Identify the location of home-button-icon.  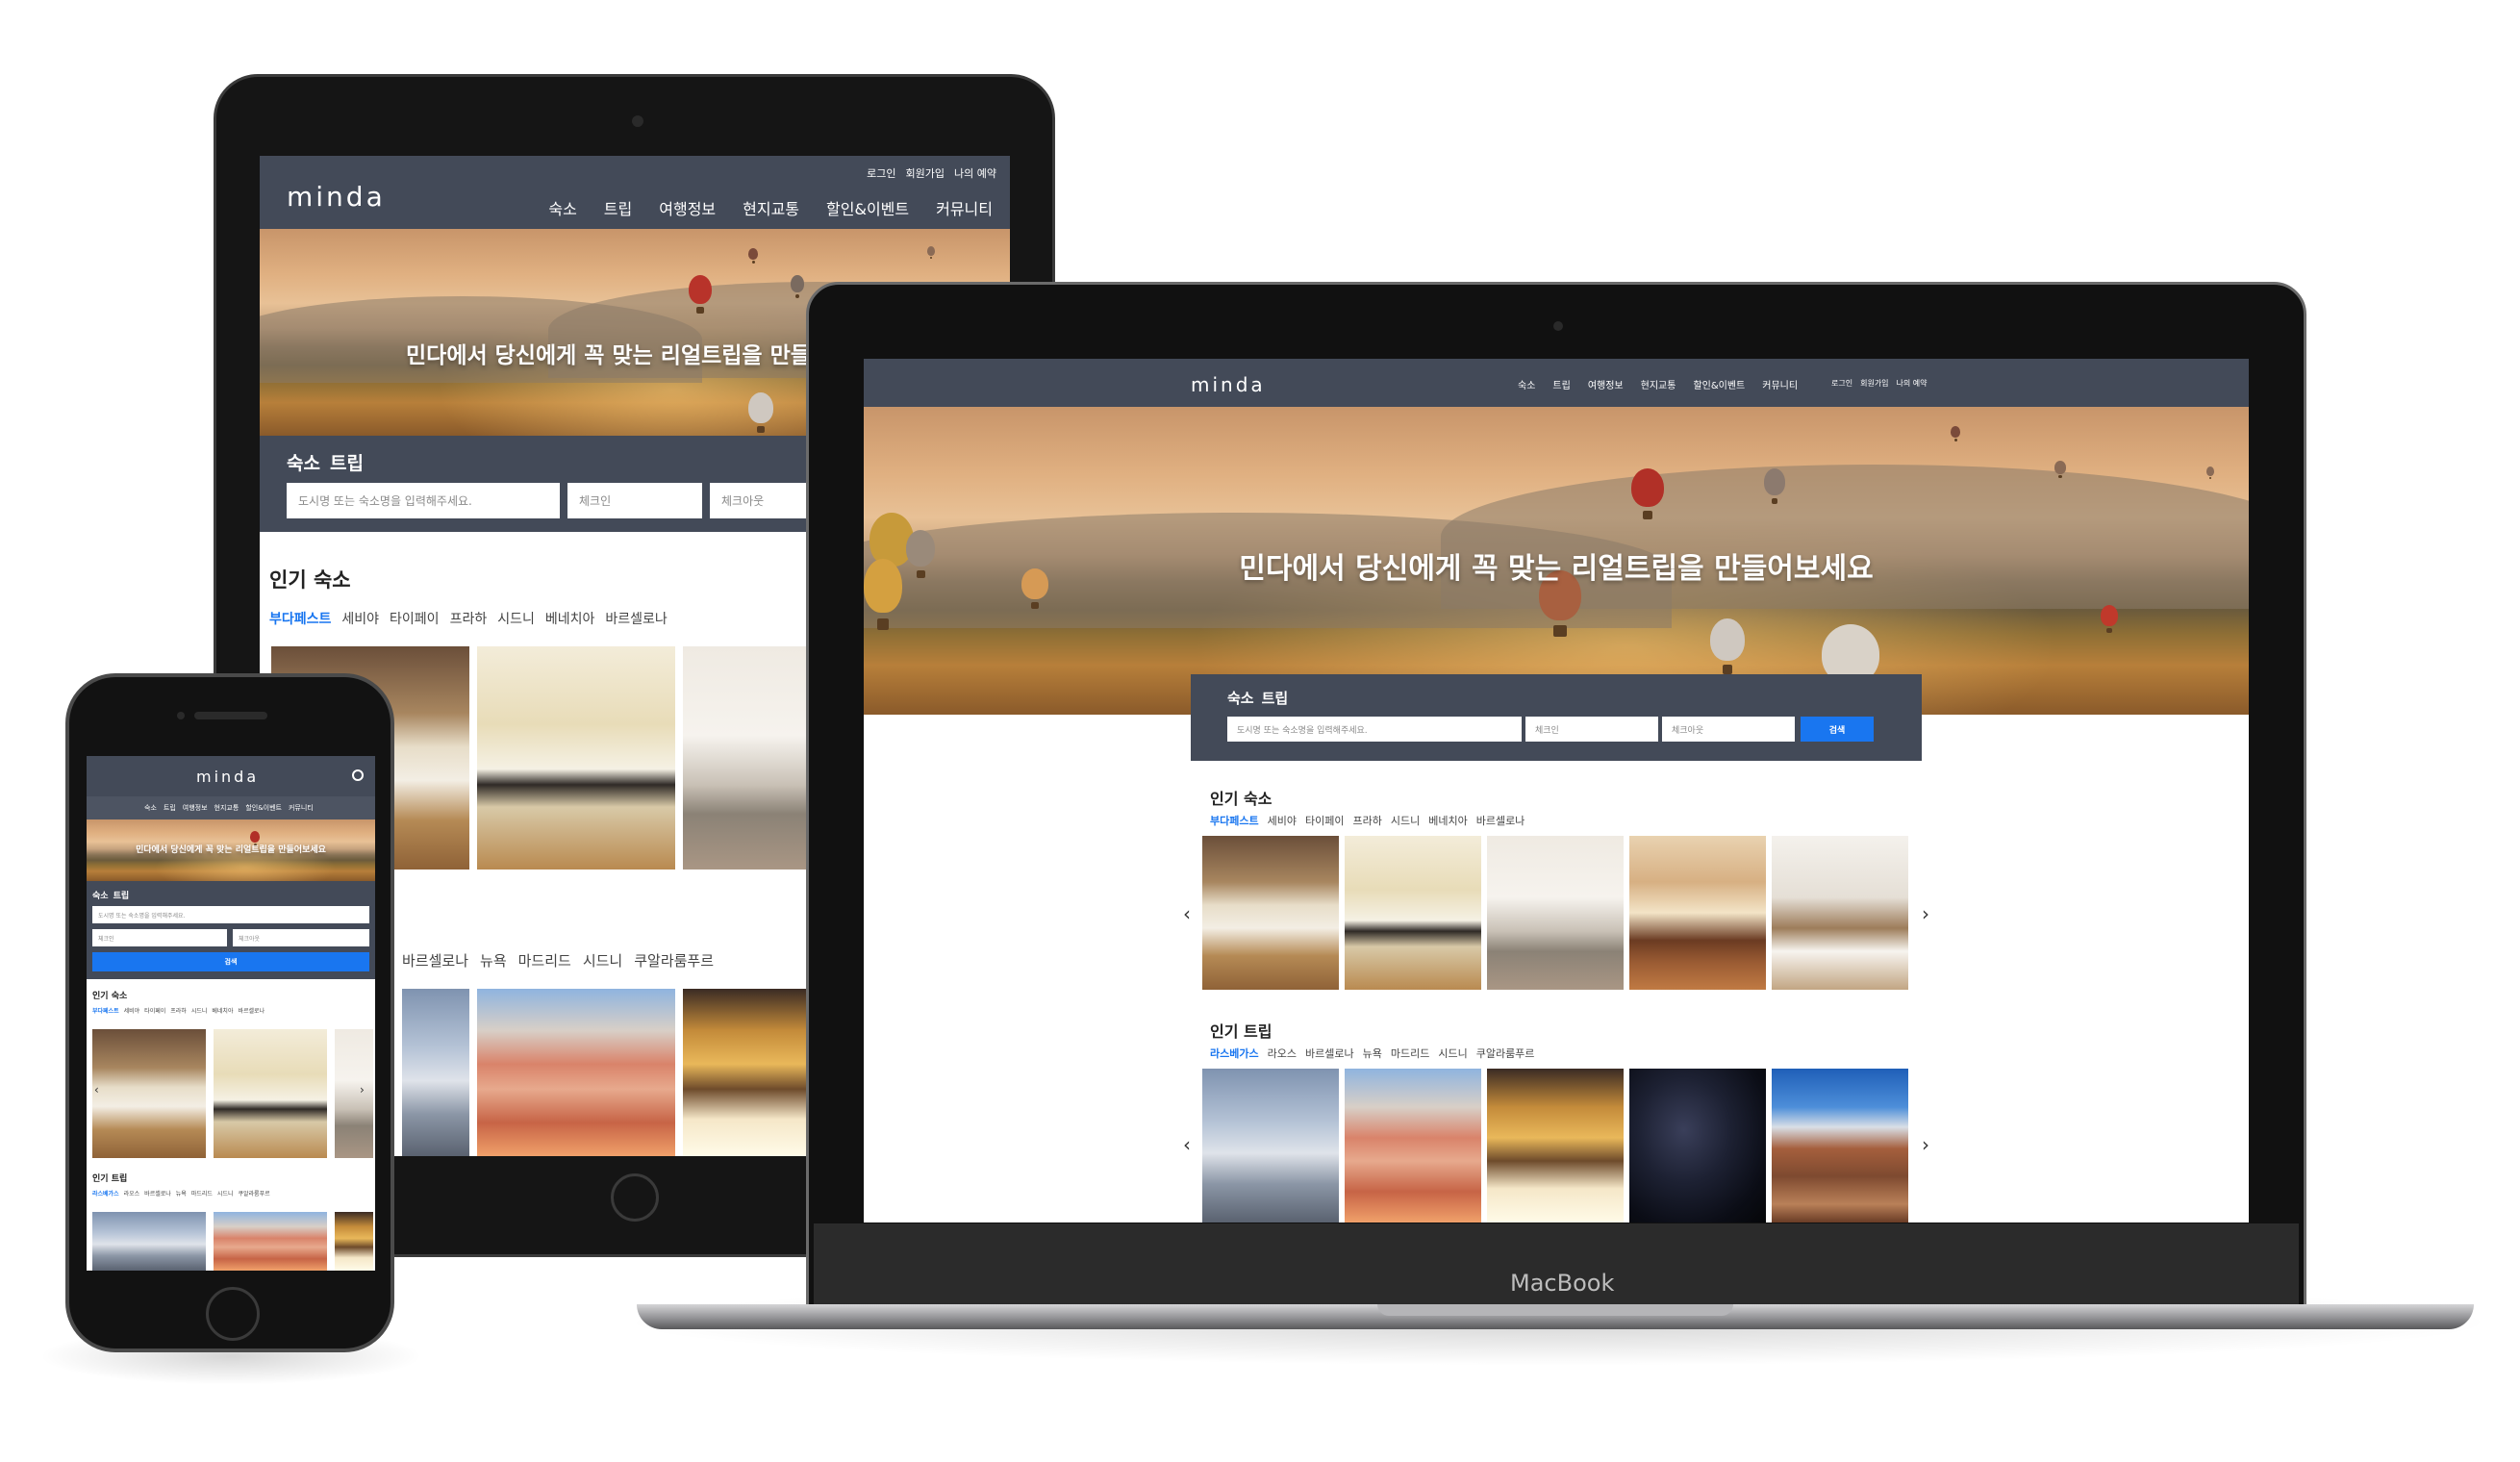
(233, 1314).